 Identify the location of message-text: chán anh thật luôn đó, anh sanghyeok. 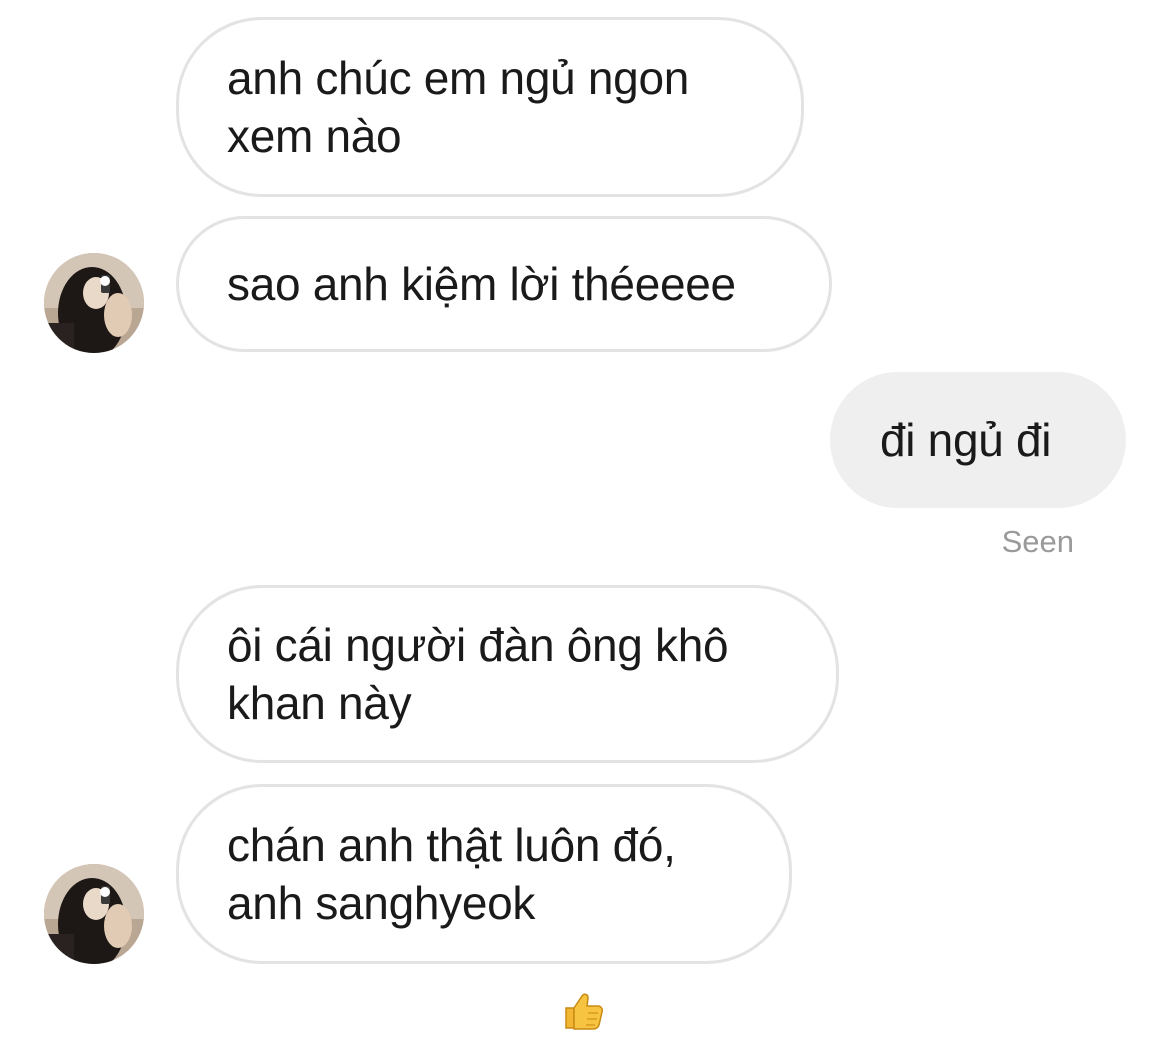
(451, 874).